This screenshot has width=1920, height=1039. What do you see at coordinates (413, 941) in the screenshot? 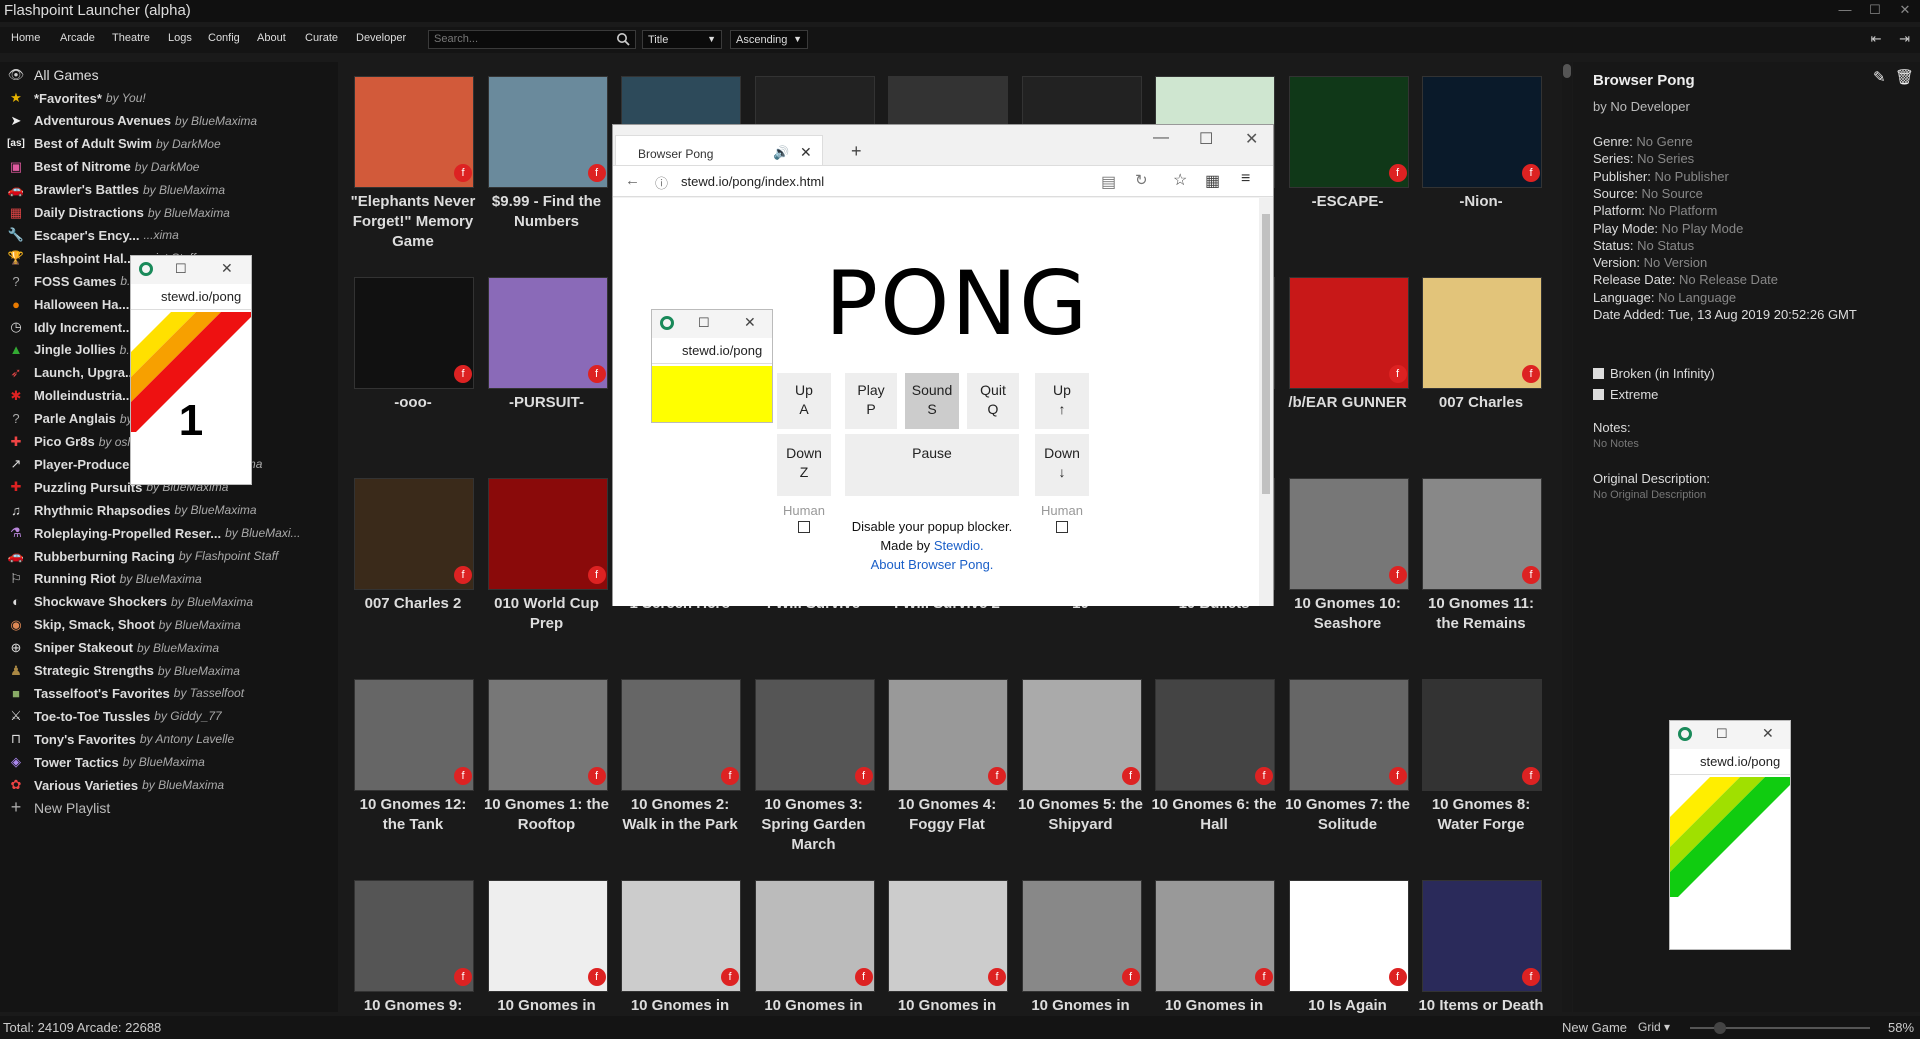
I see `game-tile: f 10 Gnomes 9:` at bounding box center [413, 941].